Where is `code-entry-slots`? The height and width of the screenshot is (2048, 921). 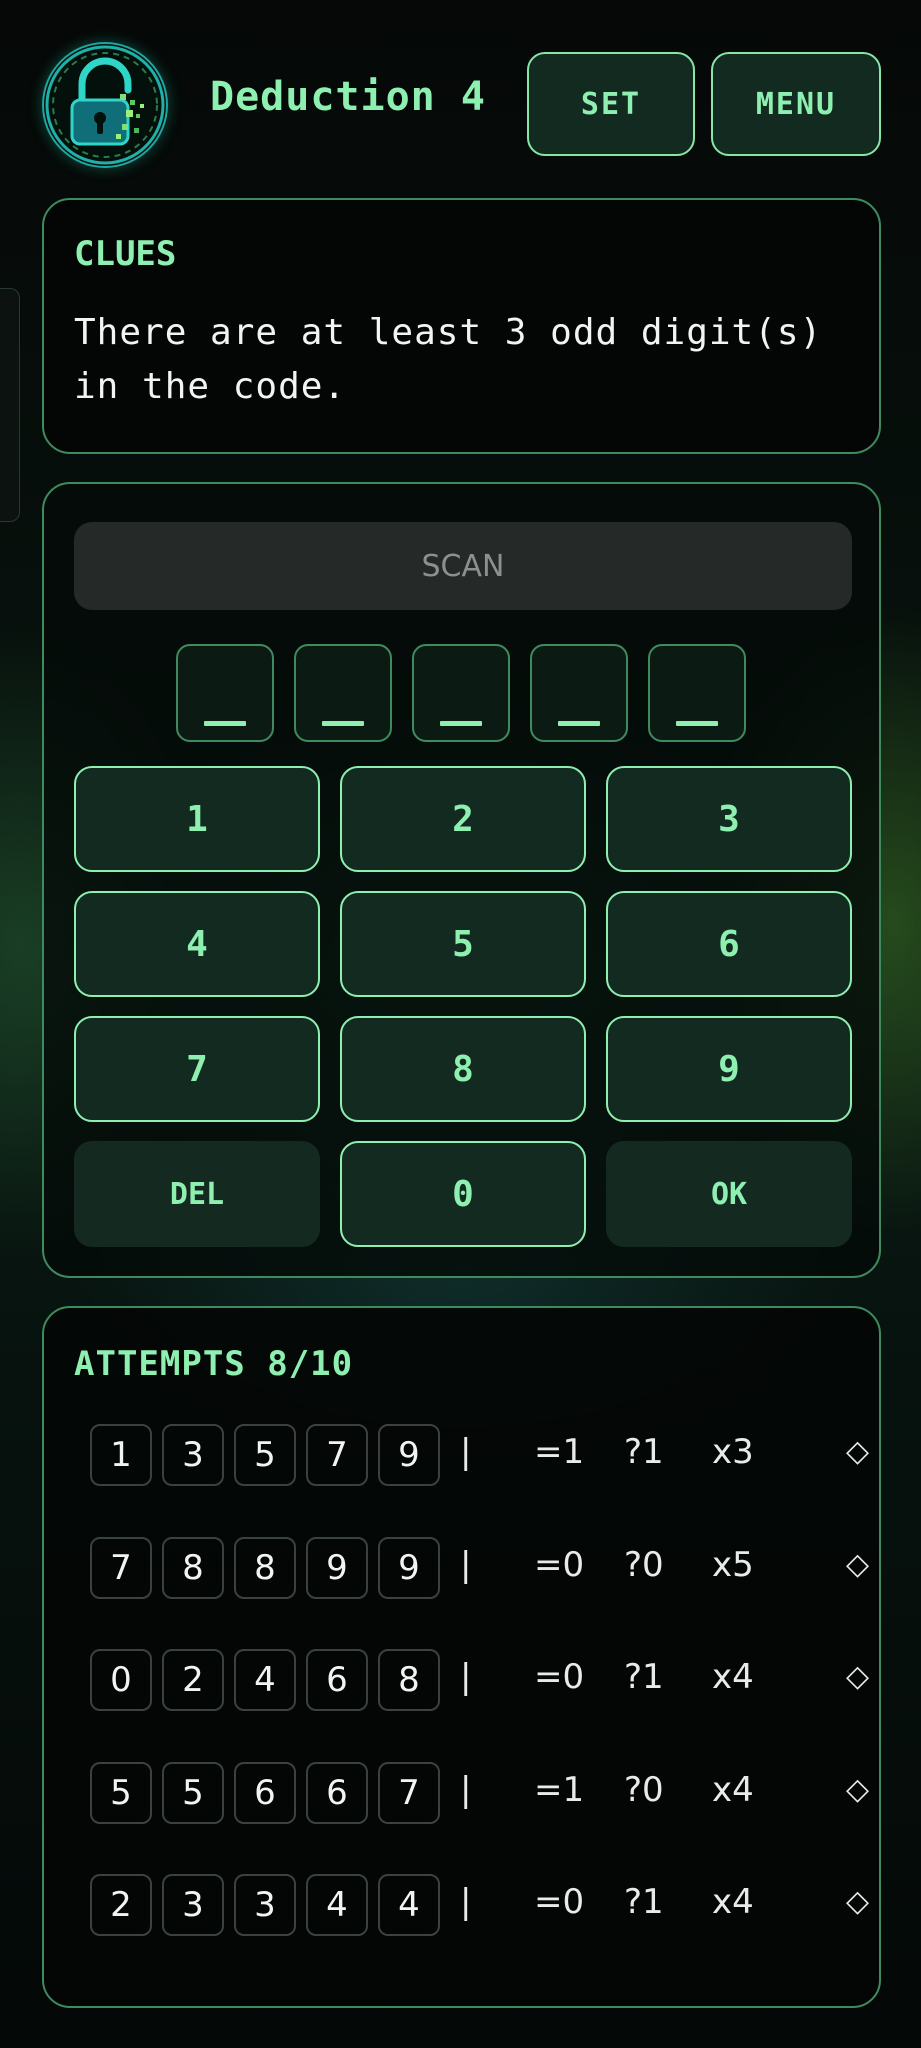 code-entry-slots is located at coordinates (471, 694).